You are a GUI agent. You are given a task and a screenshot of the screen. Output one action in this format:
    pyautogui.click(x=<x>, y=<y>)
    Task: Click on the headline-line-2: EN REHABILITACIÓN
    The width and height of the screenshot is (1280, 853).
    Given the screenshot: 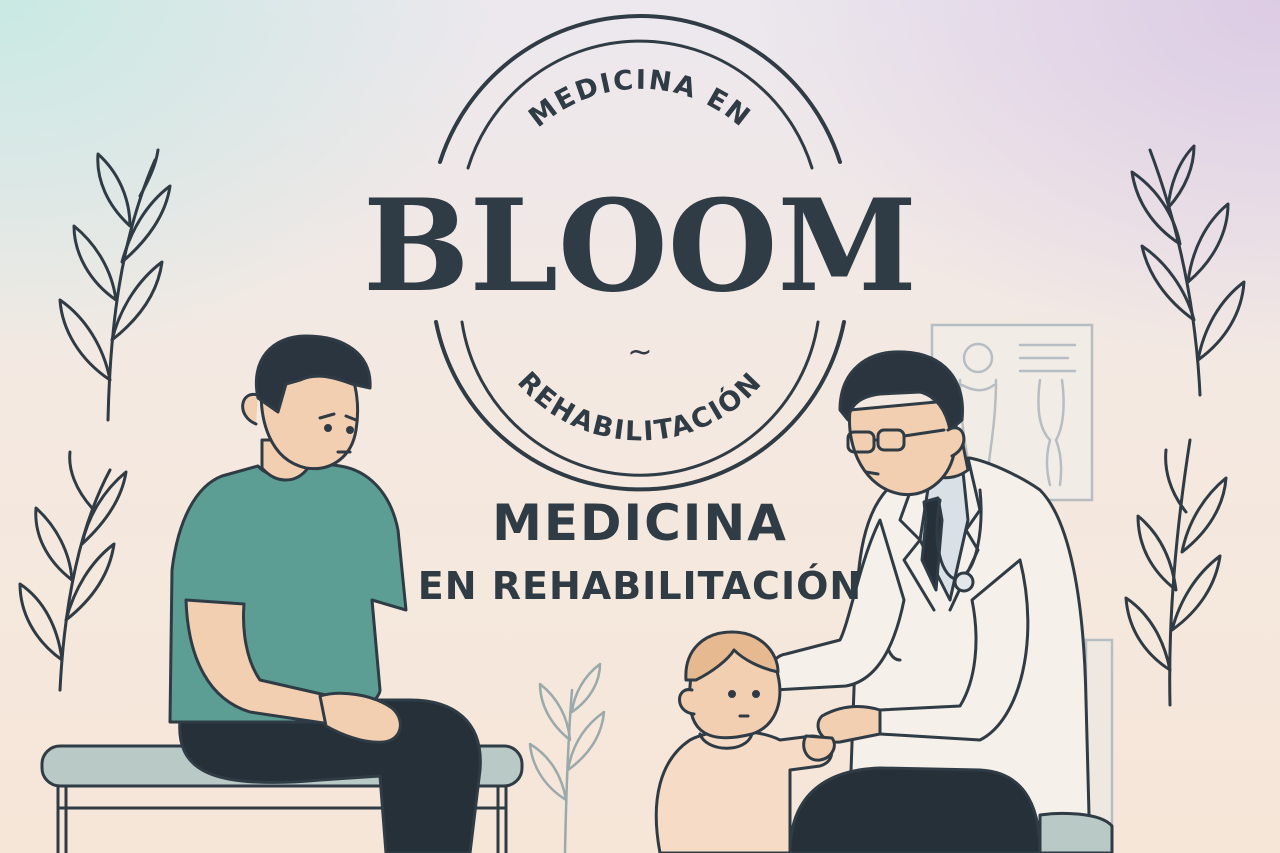 What is the action you would take?
    pyautogui.click(x=640, y=586)
    